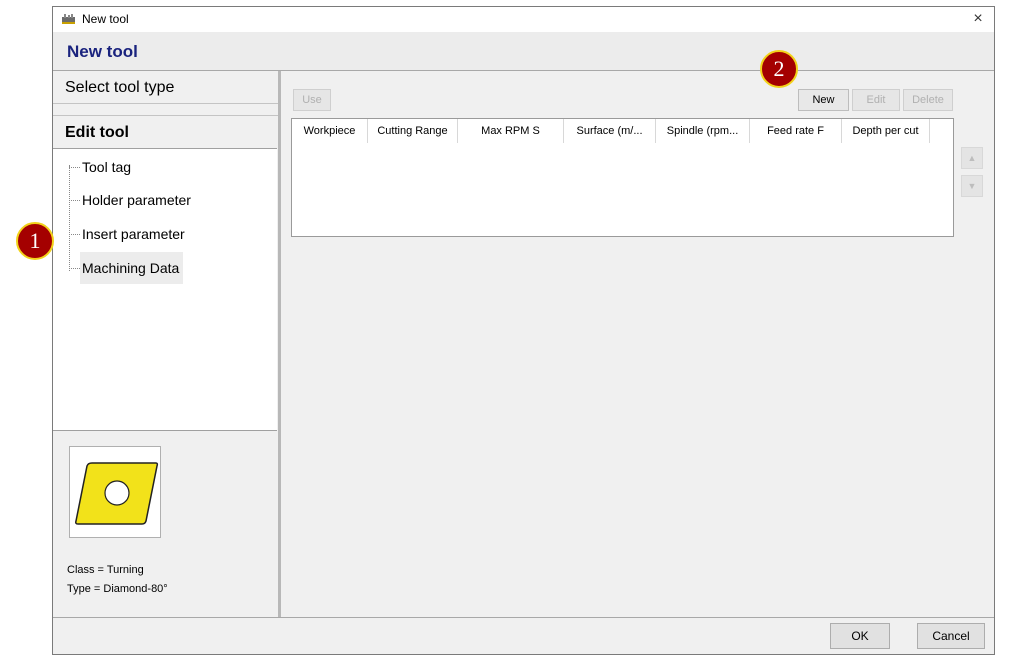  What do you see at coordinates (165, 131) in the screenshot?
I see `step-edit-tool: Edit tool` at bounding box center [165, 131].